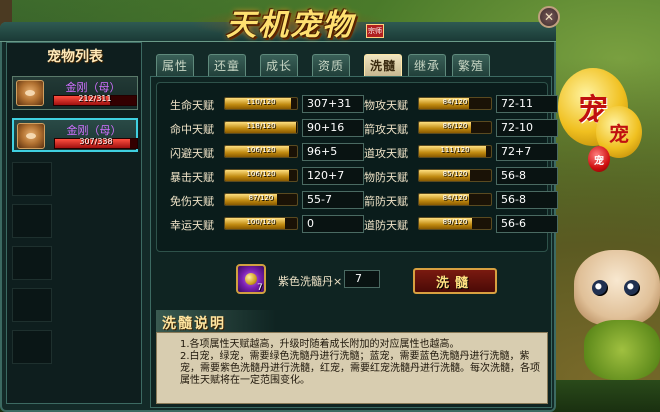  I want to click on talent-row: 暴击天赋 106/120 120+7, so click(268, 176).